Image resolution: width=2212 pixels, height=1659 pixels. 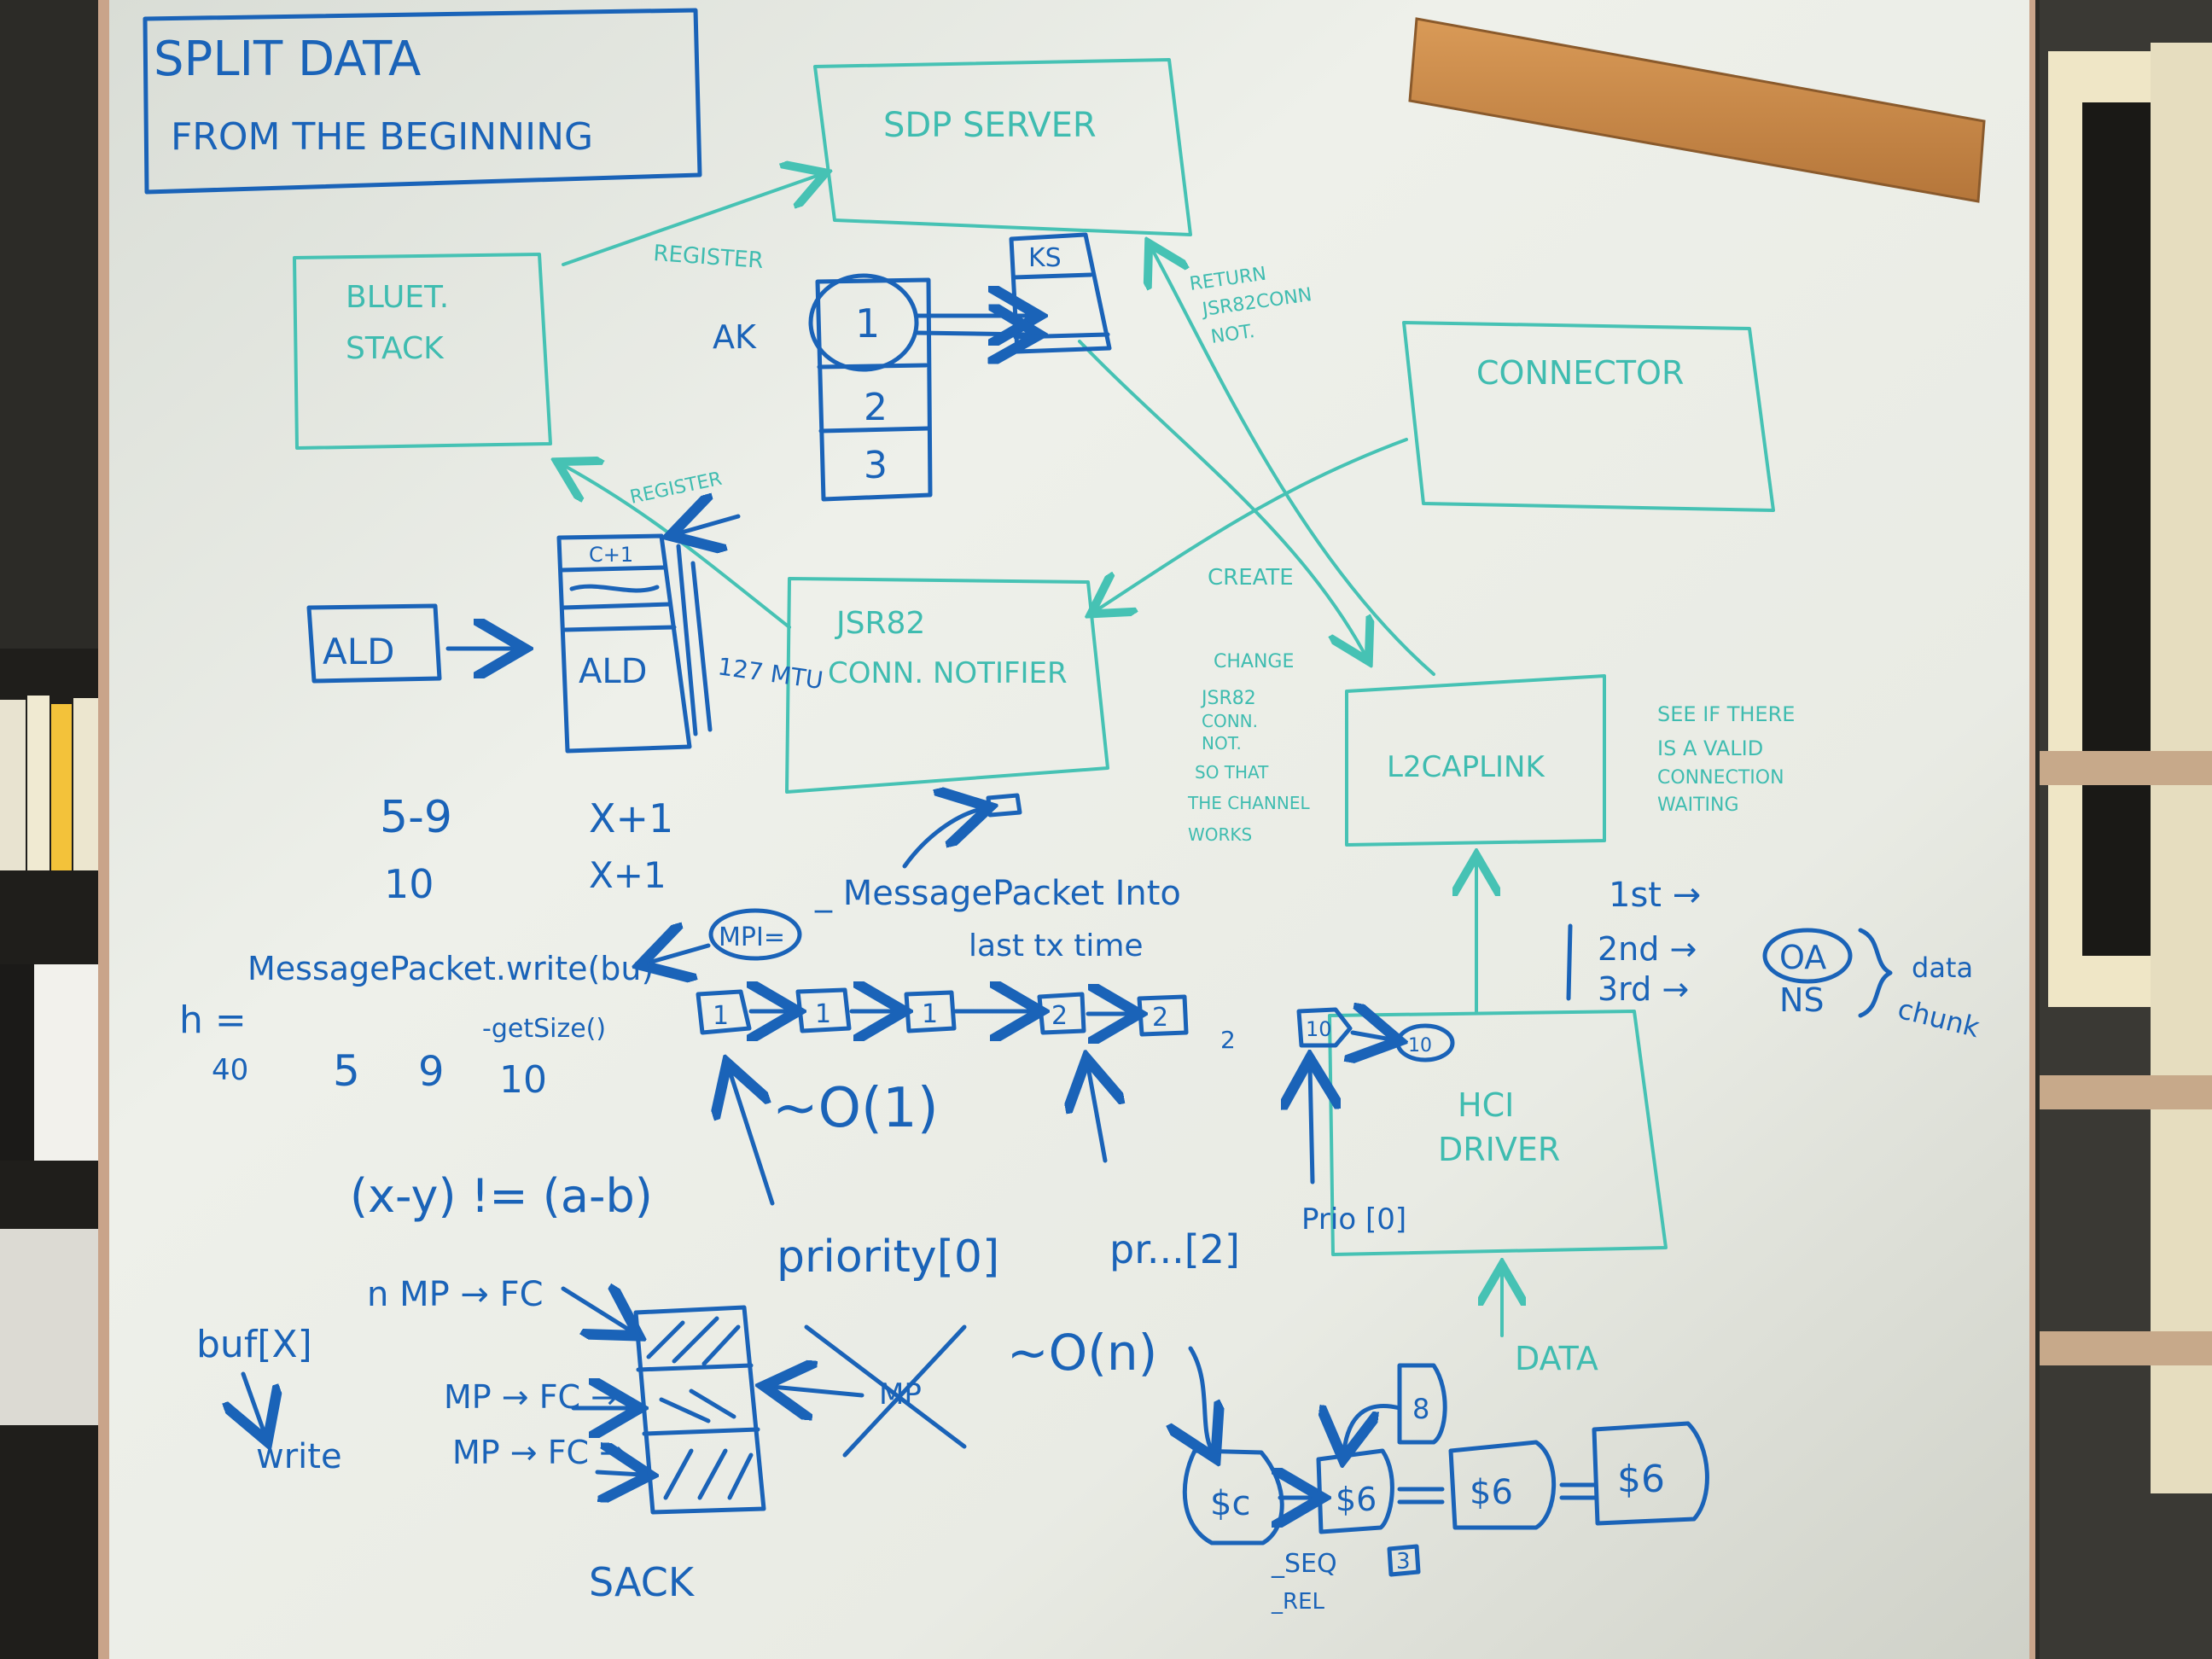 What do you see at coordinates (395, 348) in the screenshot?
I see `bluet-label-2: STACK` at bounding box center [395, 348].